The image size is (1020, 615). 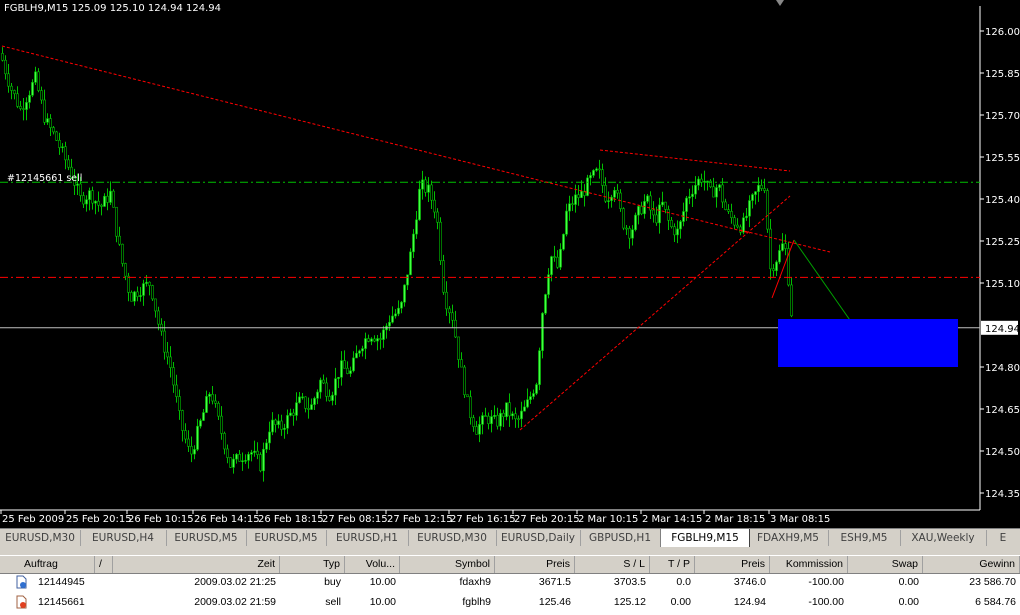 What do you see at coordinates (367, 538) in the screenshot?
I see `chart-tab: EURUSD,H1` at bounding box center [367, 538].